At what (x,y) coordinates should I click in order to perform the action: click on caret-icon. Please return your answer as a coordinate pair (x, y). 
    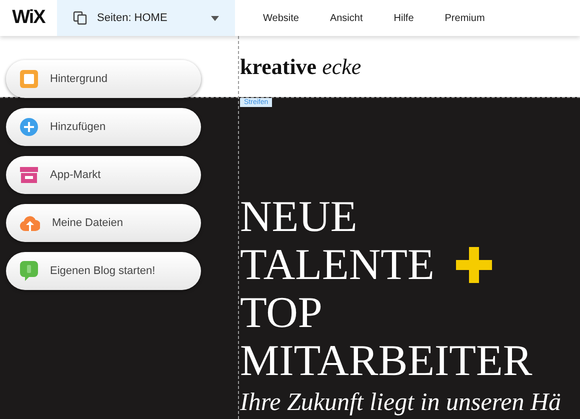
    Looking at the image, I should click on (215, 18).